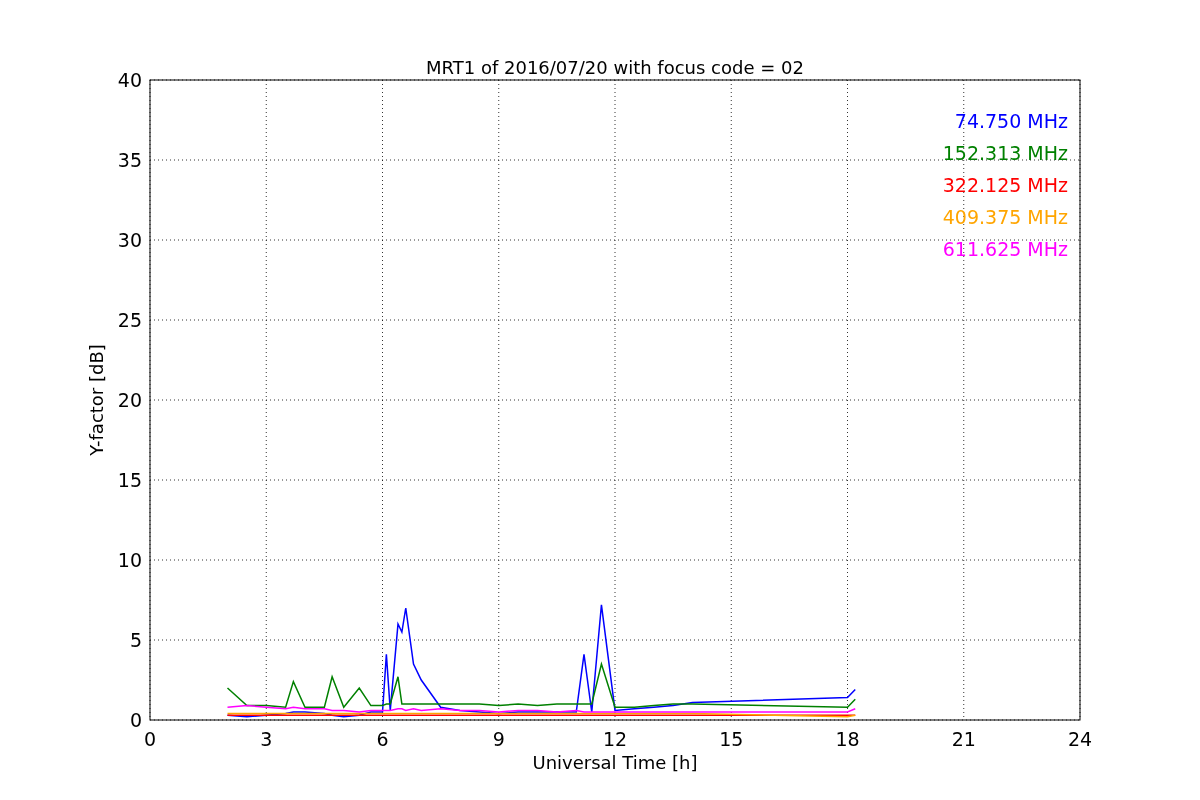 The height and width of the screenshot is (800, 1200). Describe the element at coordinates (1005, 217) in the screenshot. I see `legend-label: 409.375 MHz` at that location.